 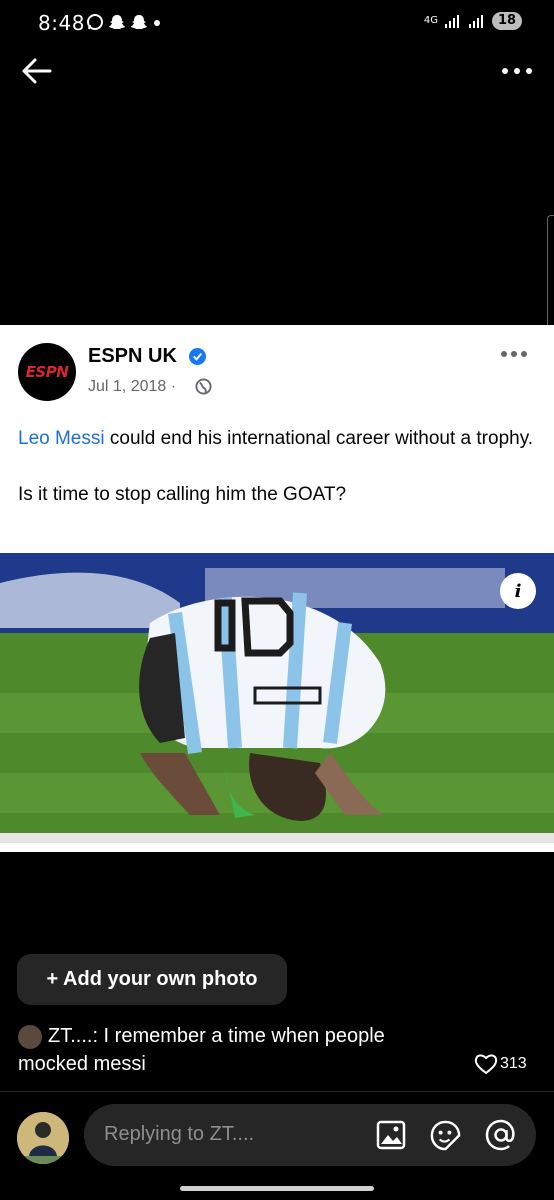 What do you see at coordinates (152, 979) in the screenshot?
I see `add-your-own-photo-button: + Add your own photo` at bounding box center [152, 979].